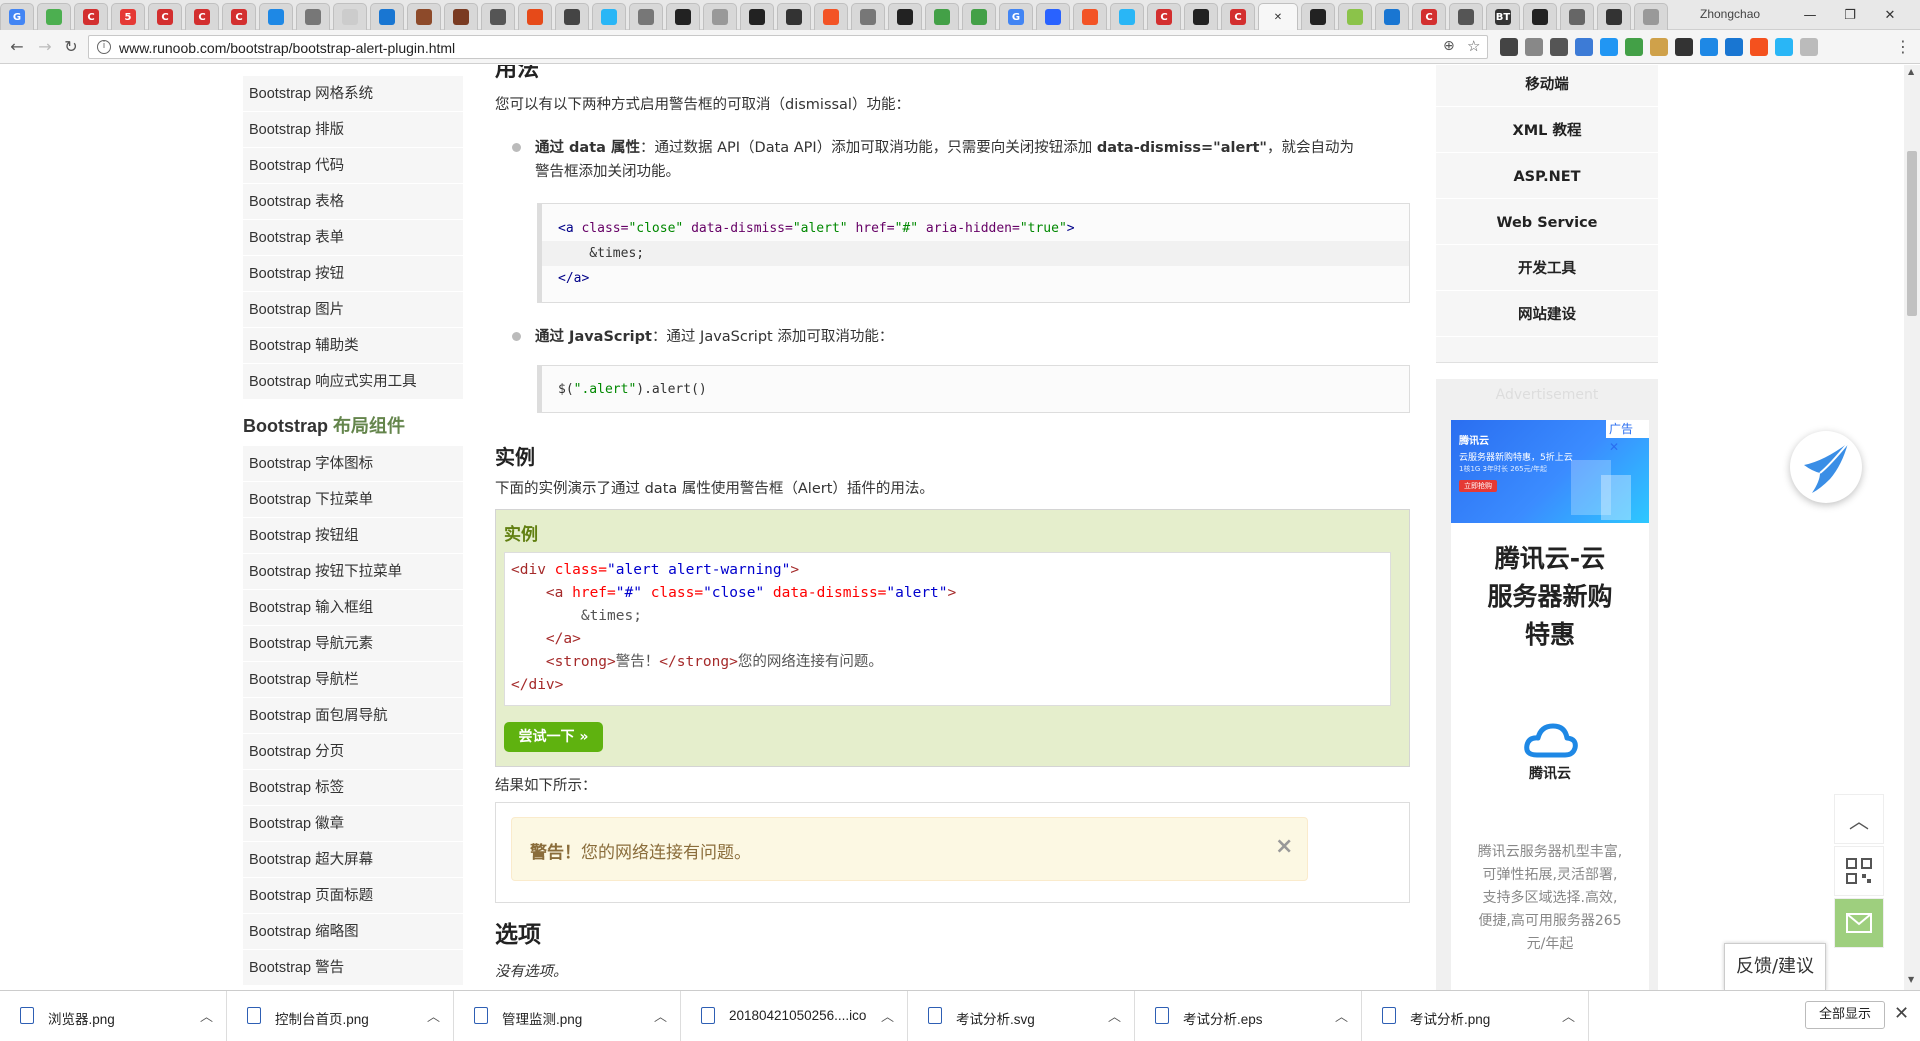  I want to click on sidebar-item: Bootstrap 警告, so click(353, 968).